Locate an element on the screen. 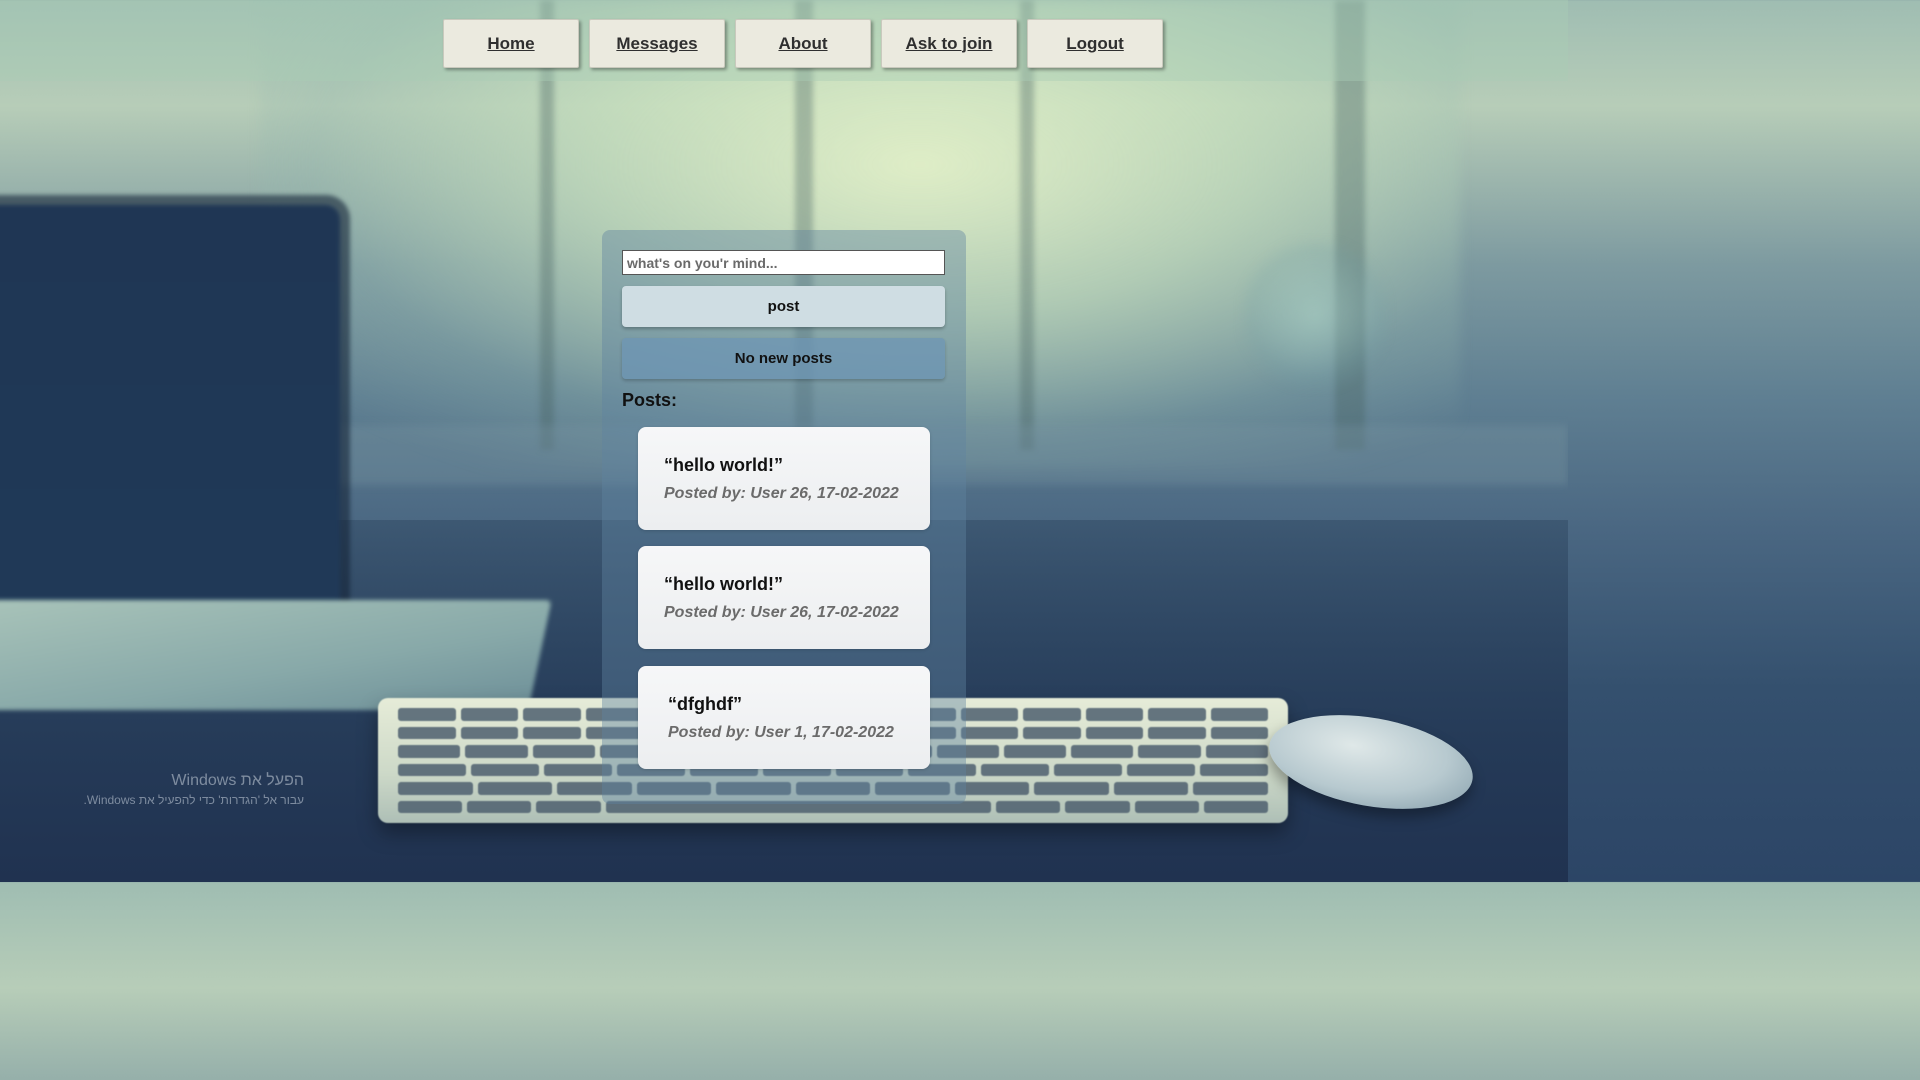 This screenshot has width=1920, height=1080. nav-about-button: About is located at coordinates (803, 43).